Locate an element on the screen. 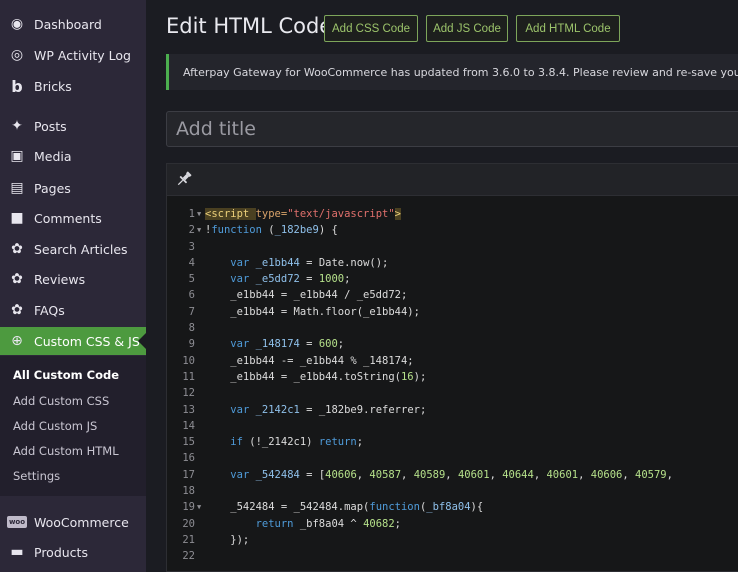  sidebar-item-search-articles: ✿ Search Articles is located at coordinates (73, 249).